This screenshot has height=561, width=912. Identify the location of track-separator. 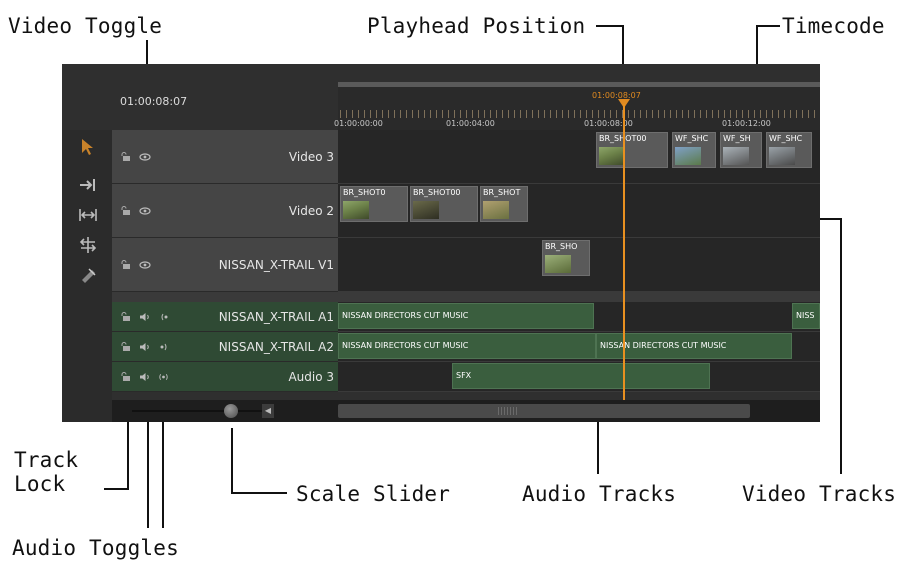
(466, 297).